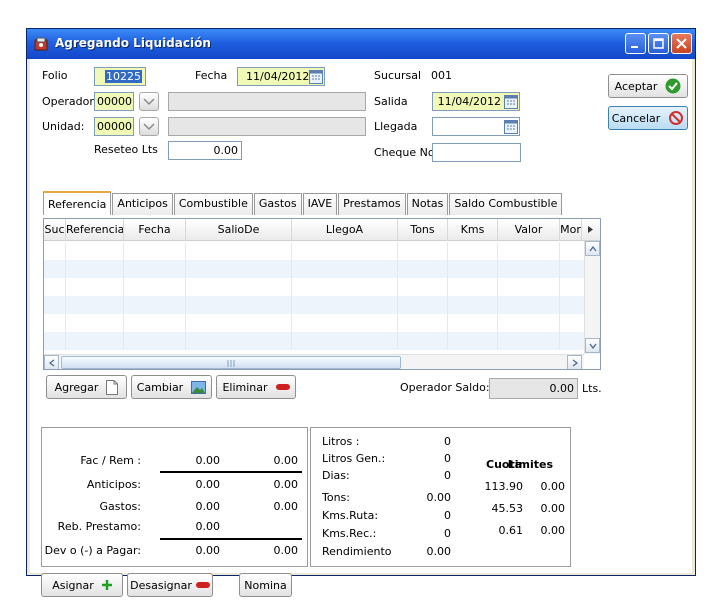 Image resolution: width=723 pixels, height=605 pixels. What do you see at coordinates (114, 126) in the screenshot?
I see `unidad-code-input: 00000` at bounding box center [114, 126].